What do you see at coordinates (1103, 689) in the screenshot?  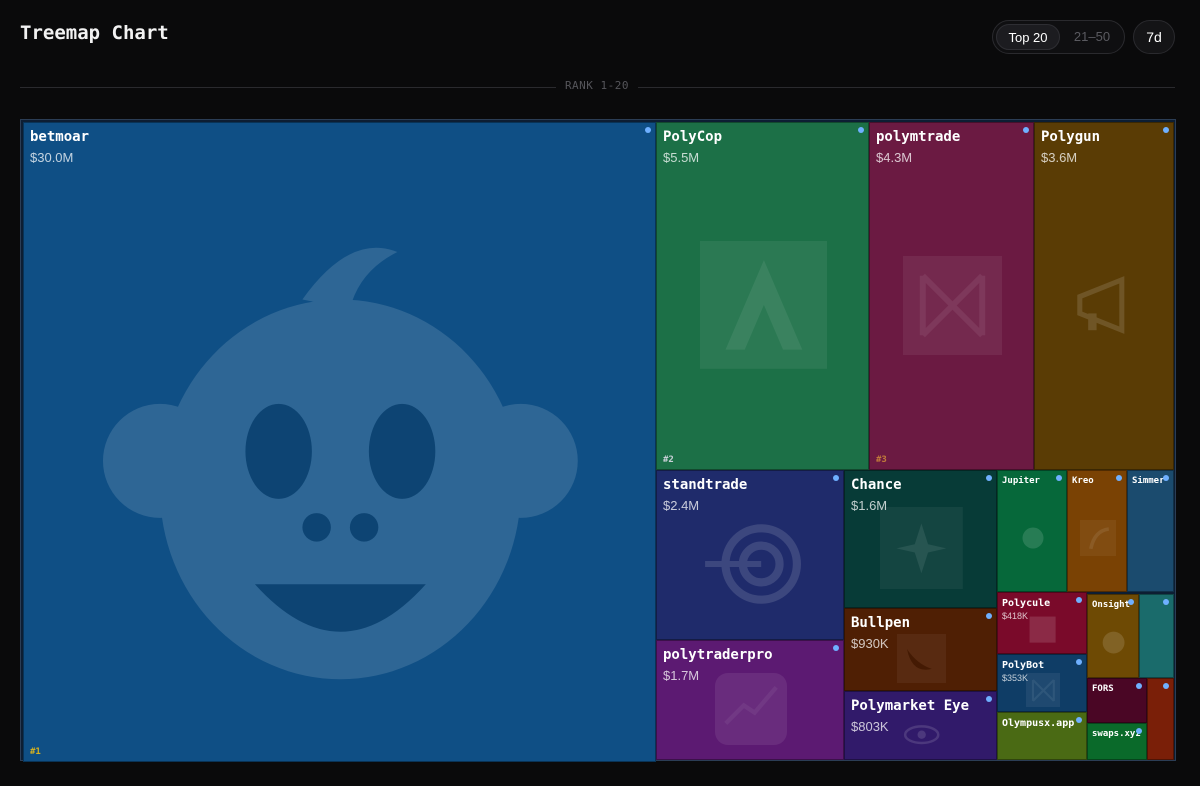 I see `tile-name: FORS` at bounding box center [1103, 689].